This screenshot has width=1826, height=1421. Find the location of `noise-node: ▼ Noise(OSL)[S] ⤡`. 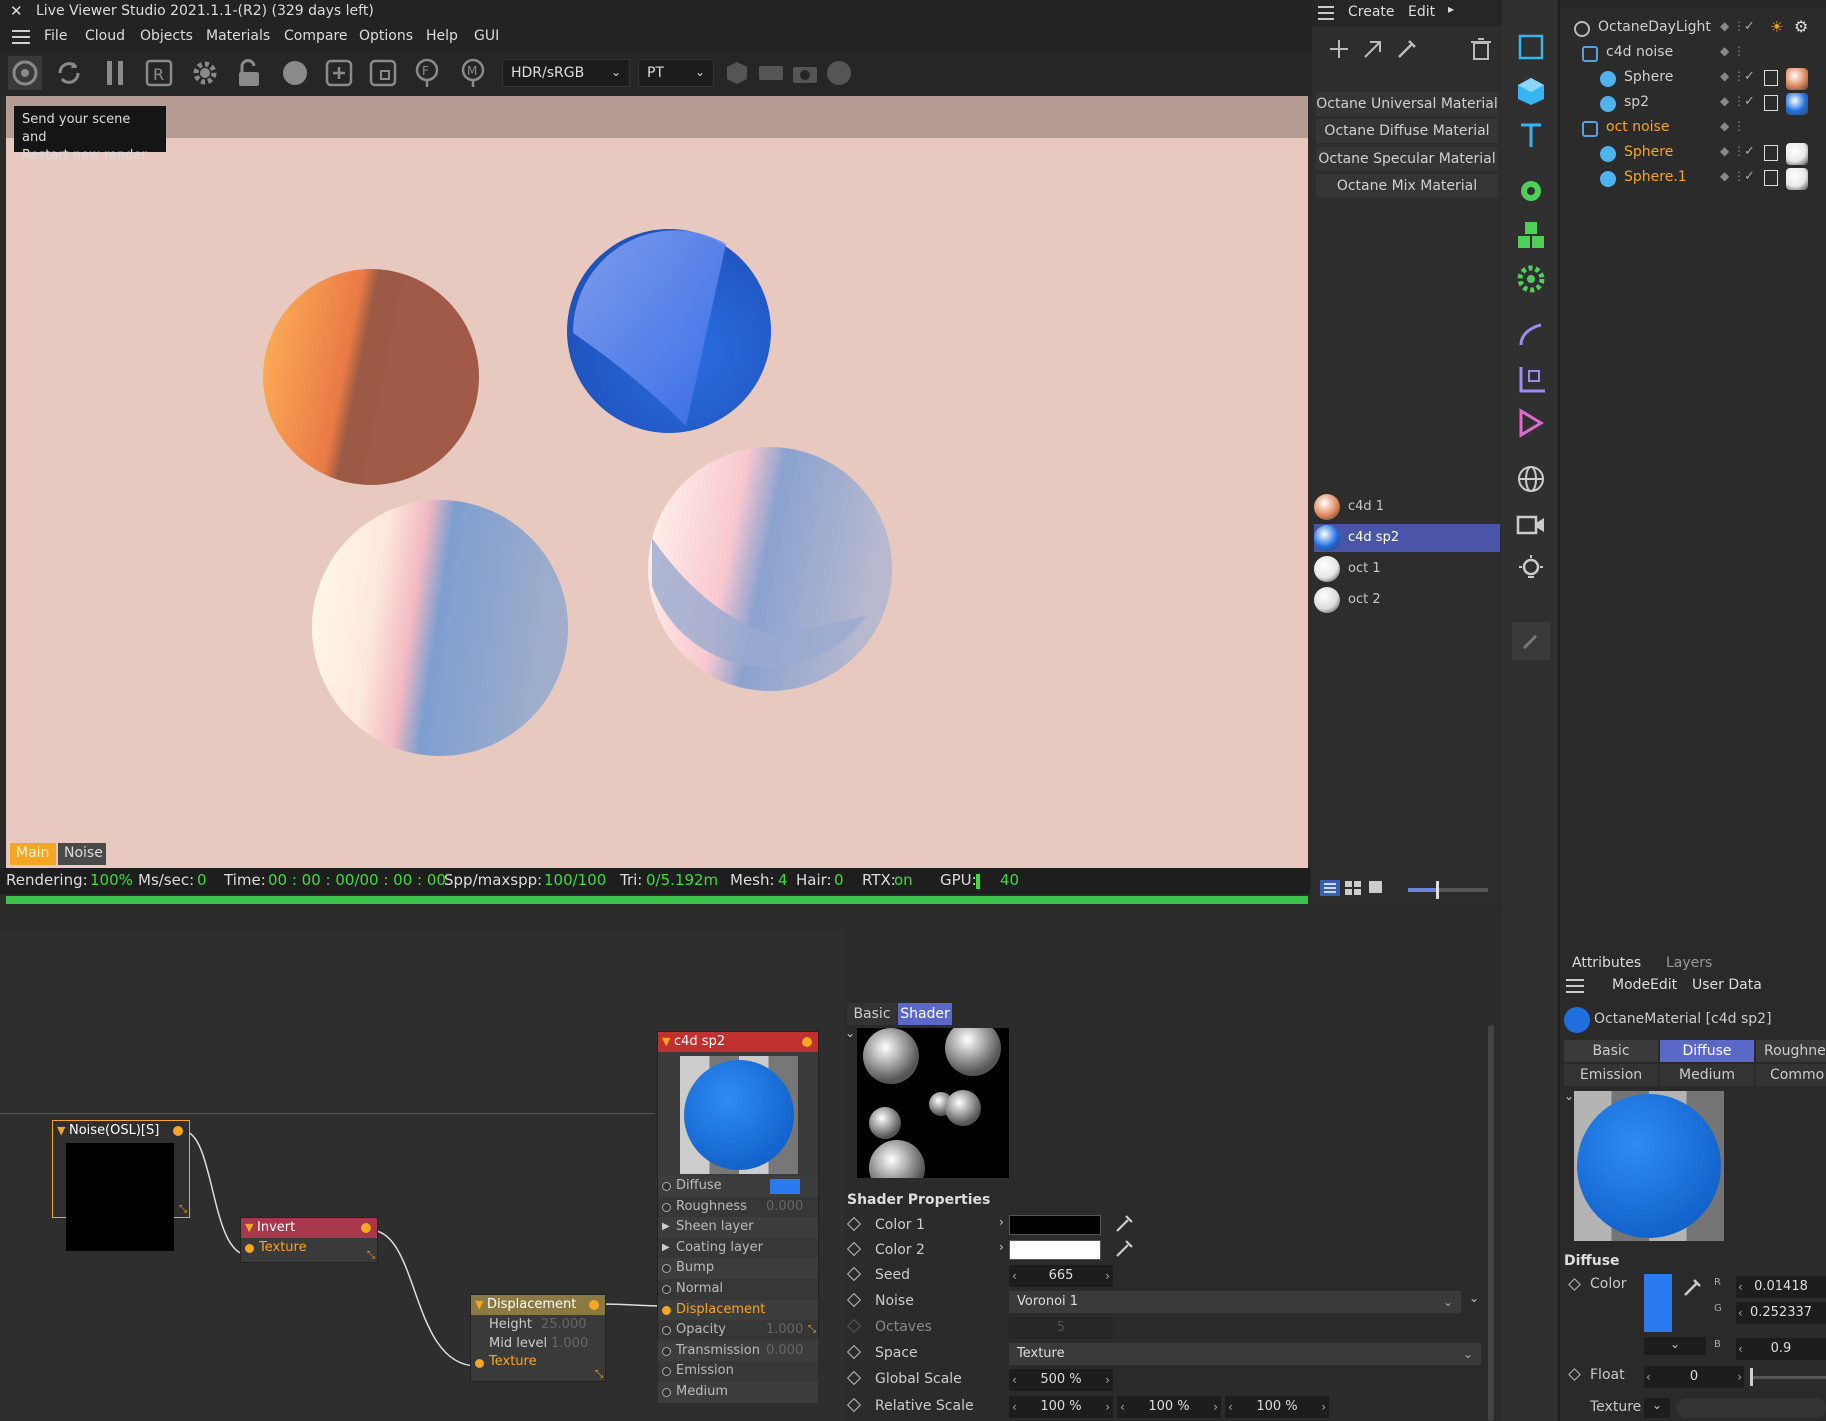

noise-node: ▼ Noise(OSL)[S] ⤡ is located at coordinates (121, 1185).